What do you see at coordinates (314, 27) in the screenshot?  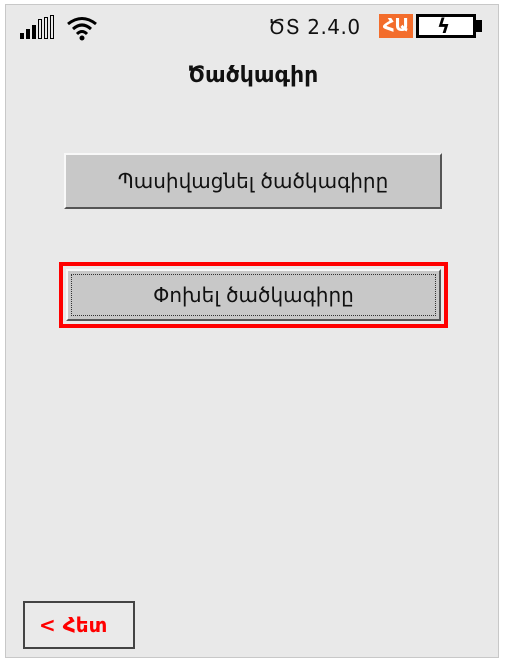 I see `version-label: ԾՏ 2.4.0` at bounding box center [314, 27].